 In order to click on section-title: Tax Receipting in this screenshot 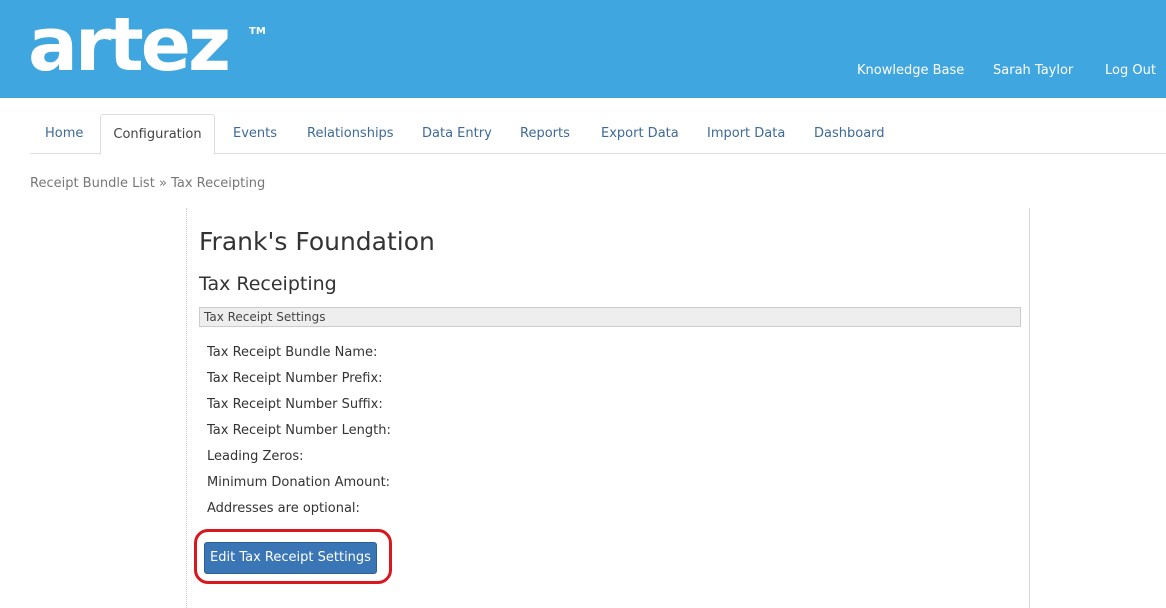, I will do `click(268, 284)`.